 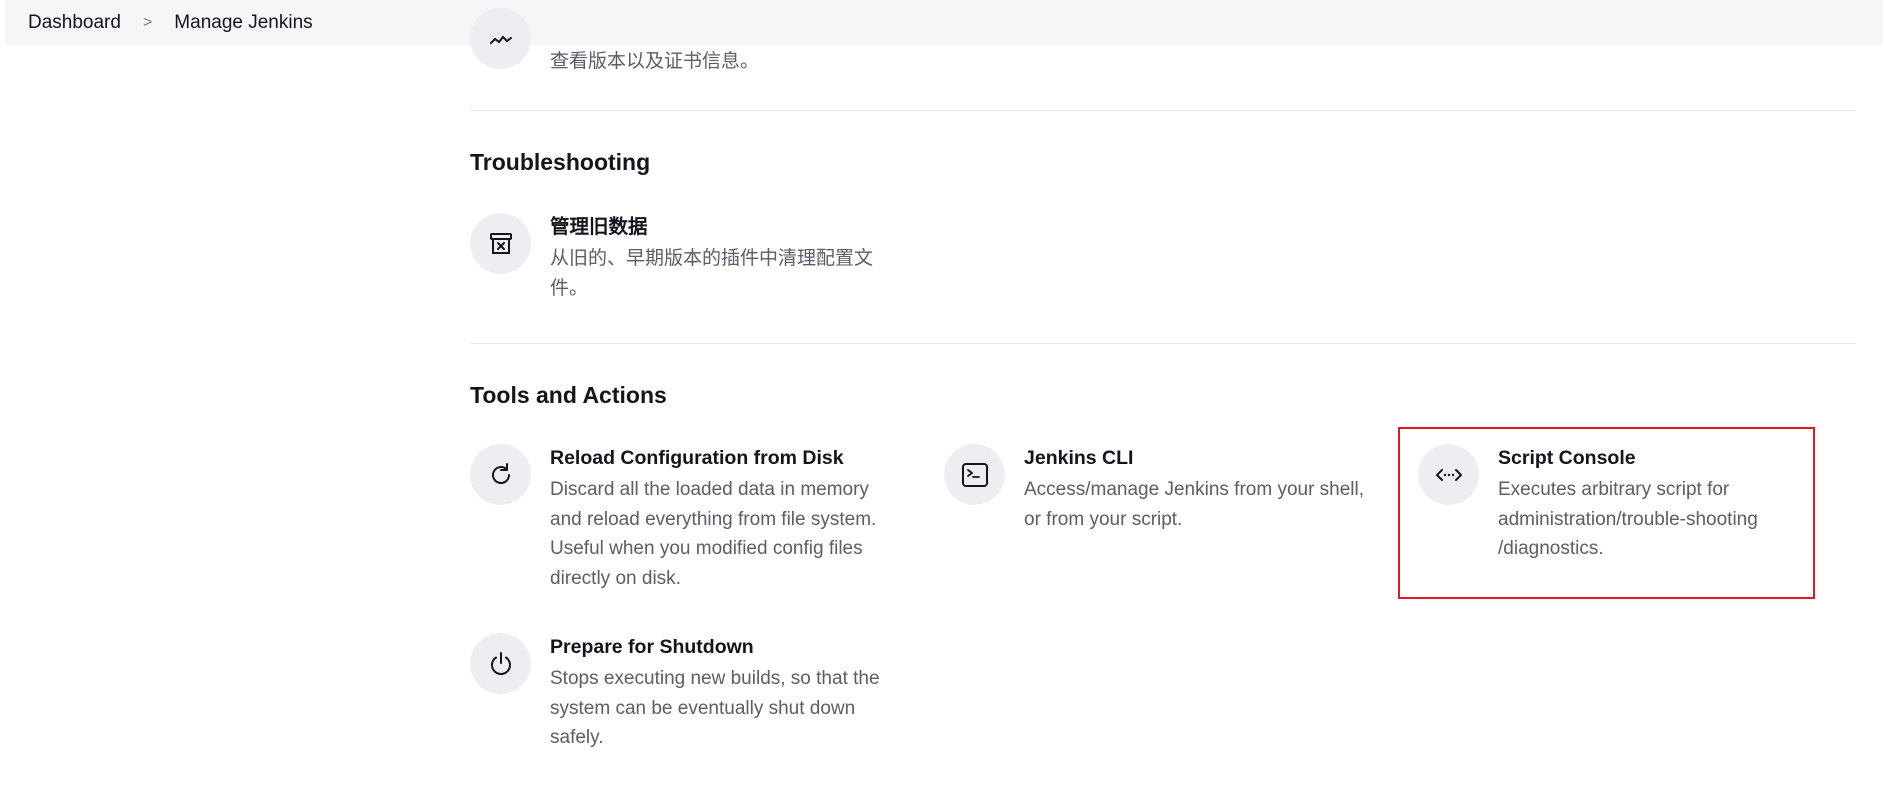 What do you see at coordinates (725, 273) in the screenshot?
I see `manage-old-data-desc: 从旧的、早期版本的插件中清理配置文 件。` at bounding box center [725, 273].